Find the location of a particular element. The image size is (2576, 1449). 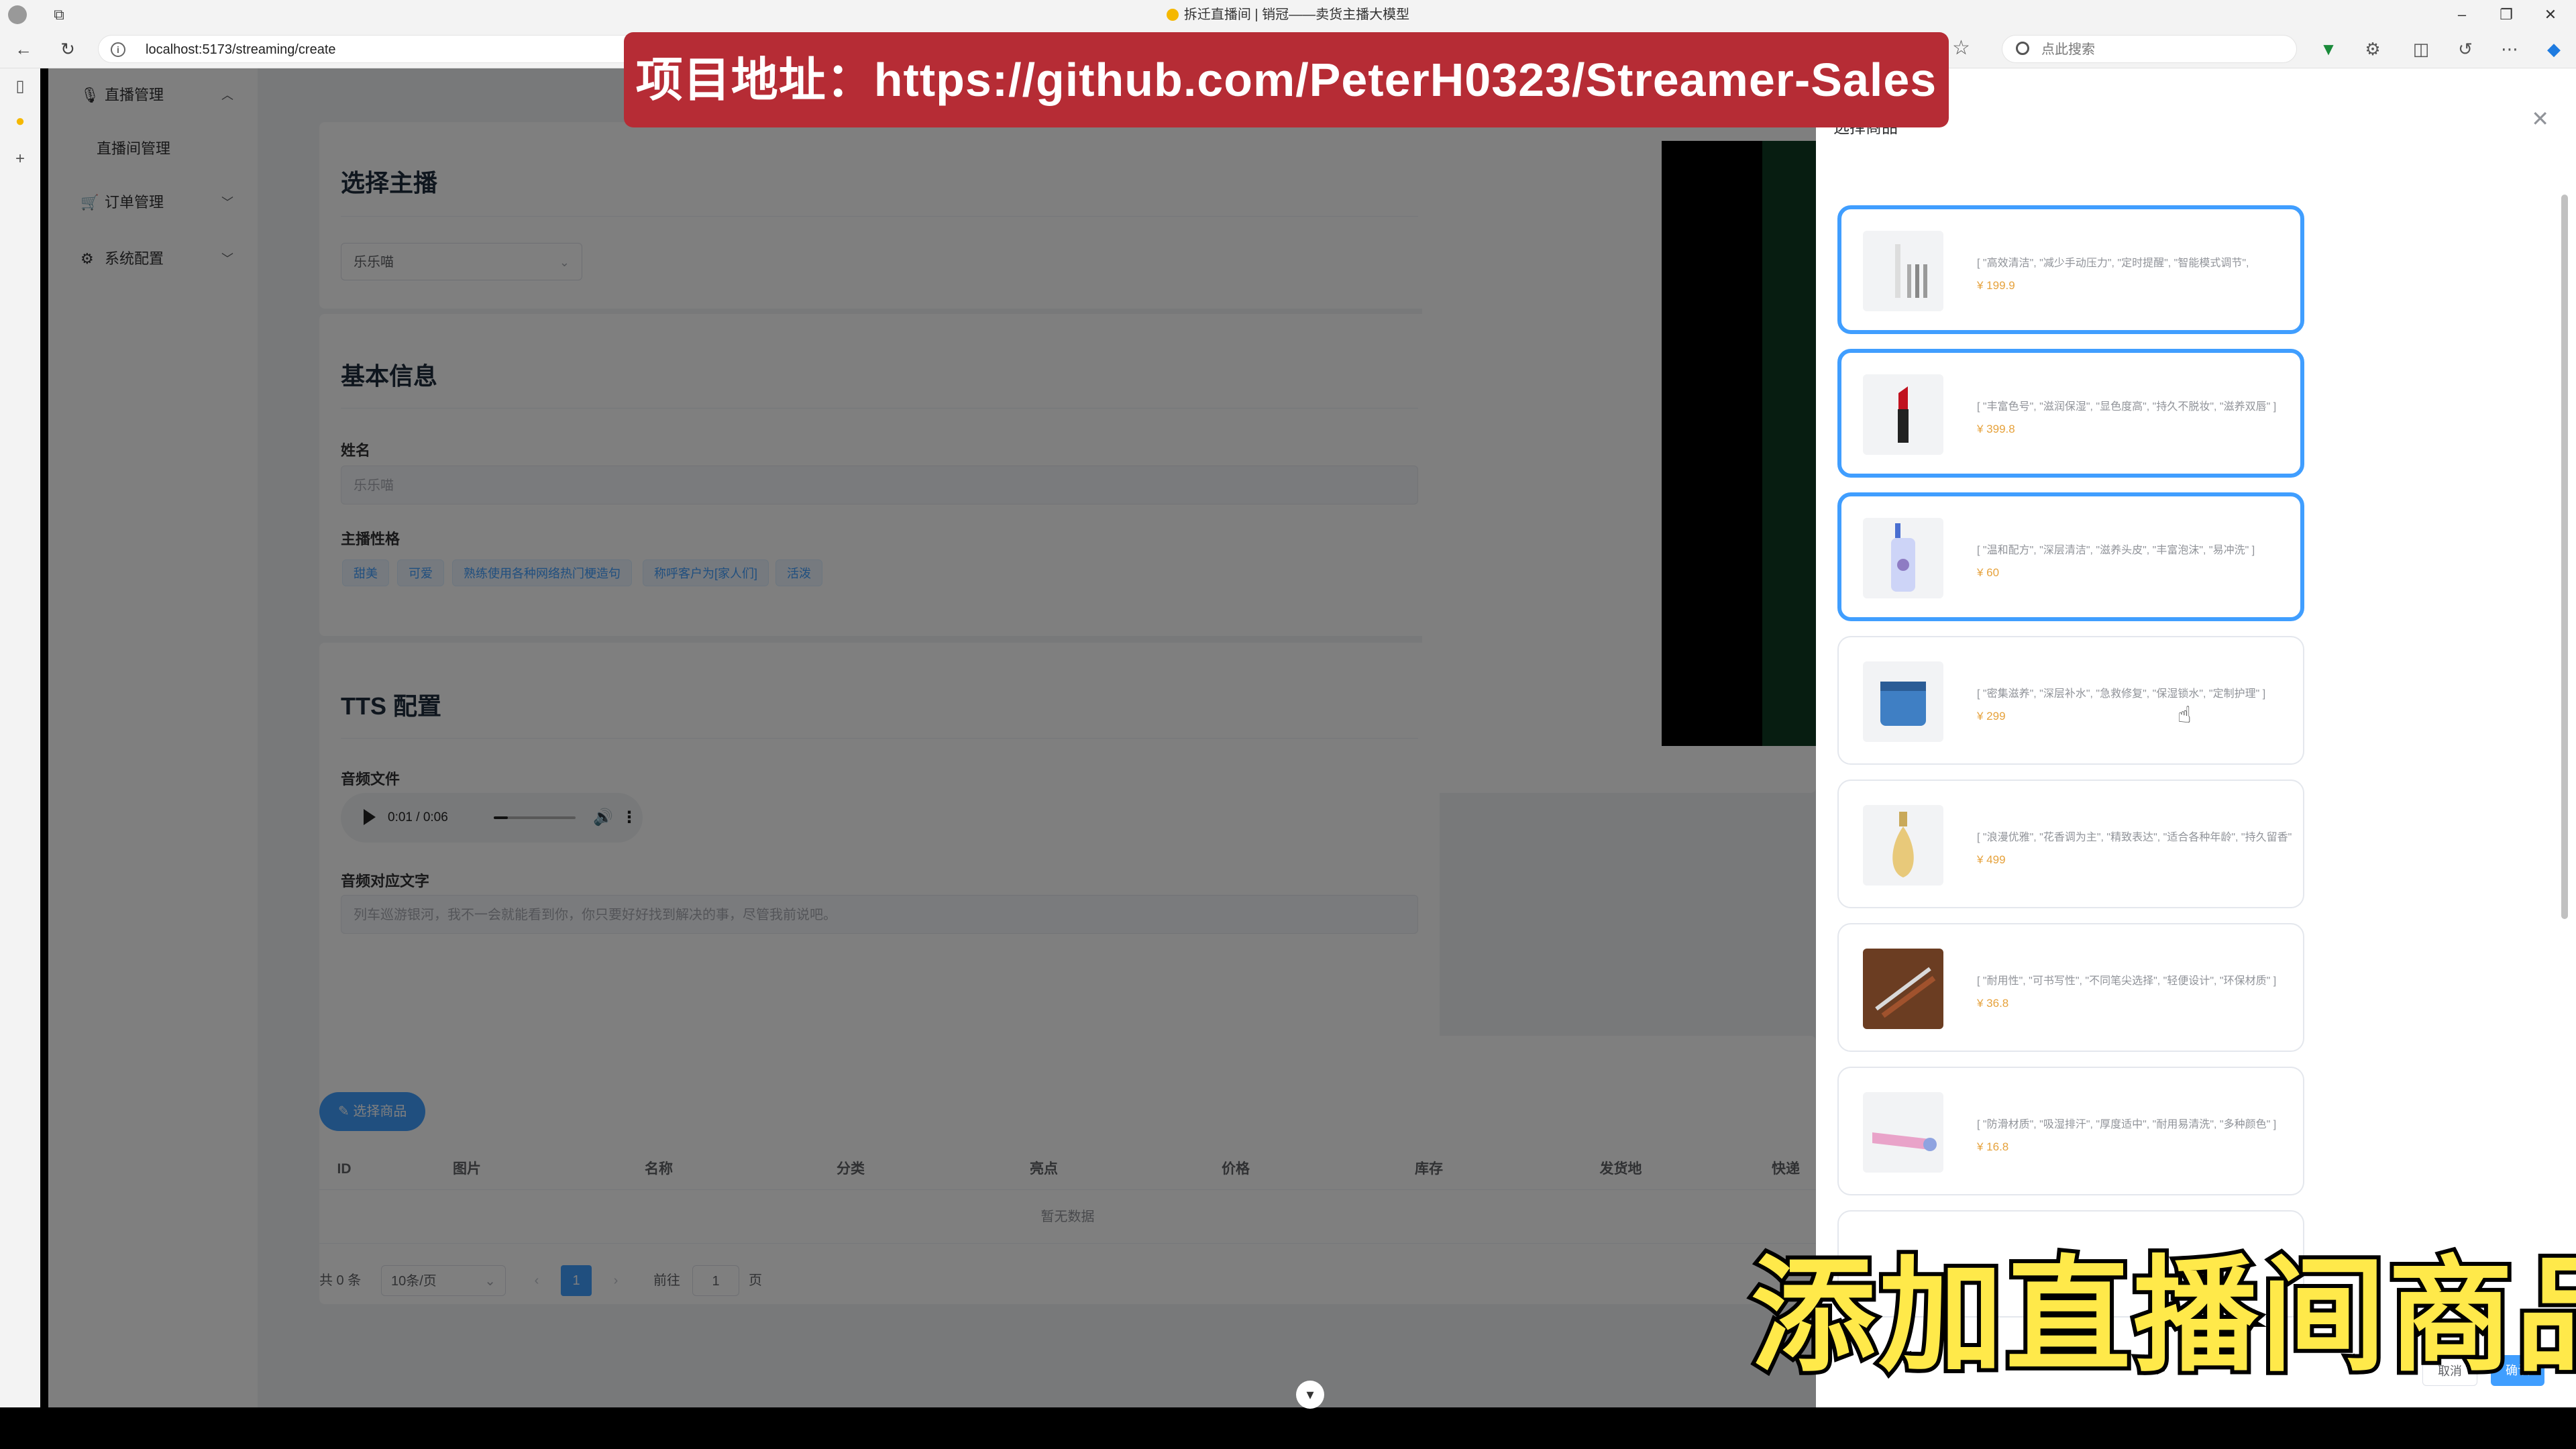

shampoo-icon is located at coordinates (1903, 558).